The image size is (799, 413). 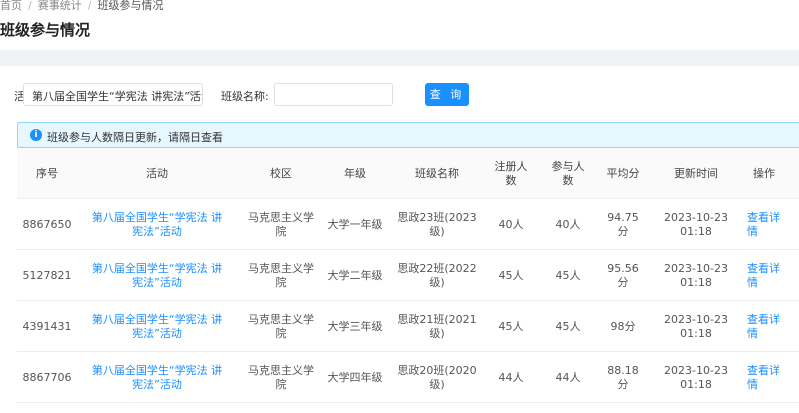 I want to click on header-updated: 更新时间, so click(x=696, y=173).